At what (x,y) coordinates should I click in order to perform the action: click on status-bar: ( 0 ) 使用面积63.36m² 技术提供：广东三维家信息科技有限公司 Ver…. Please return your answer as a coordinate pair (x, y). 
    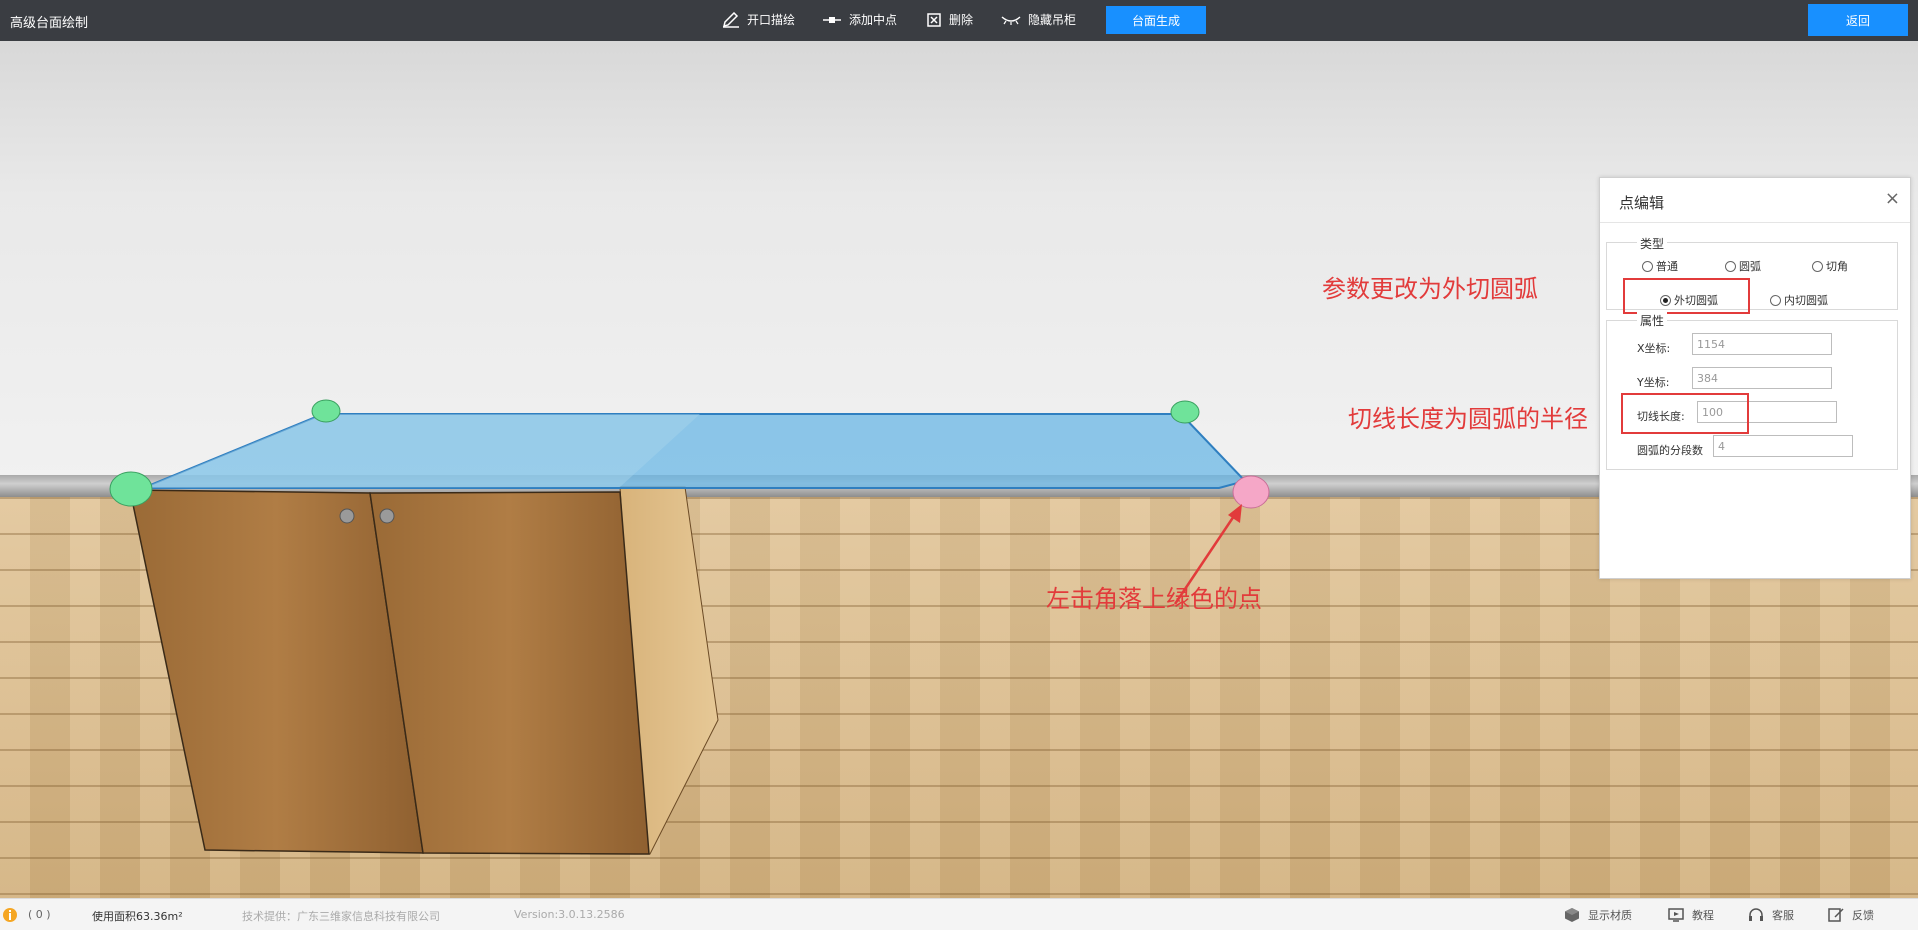
    Looking at the image, I should click on (959, 914).